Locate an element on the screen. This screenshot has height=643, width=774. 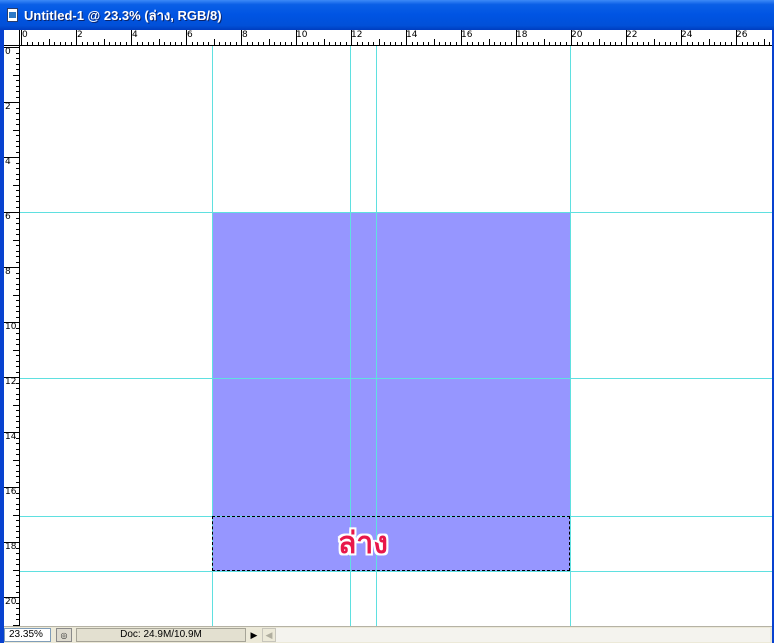
selection-marquee is located at coordinates (391, 543).